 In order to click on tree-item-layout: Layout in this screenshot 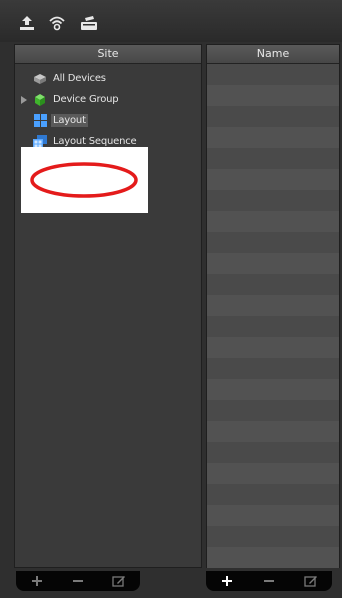, I will do `click(108, 120)`.